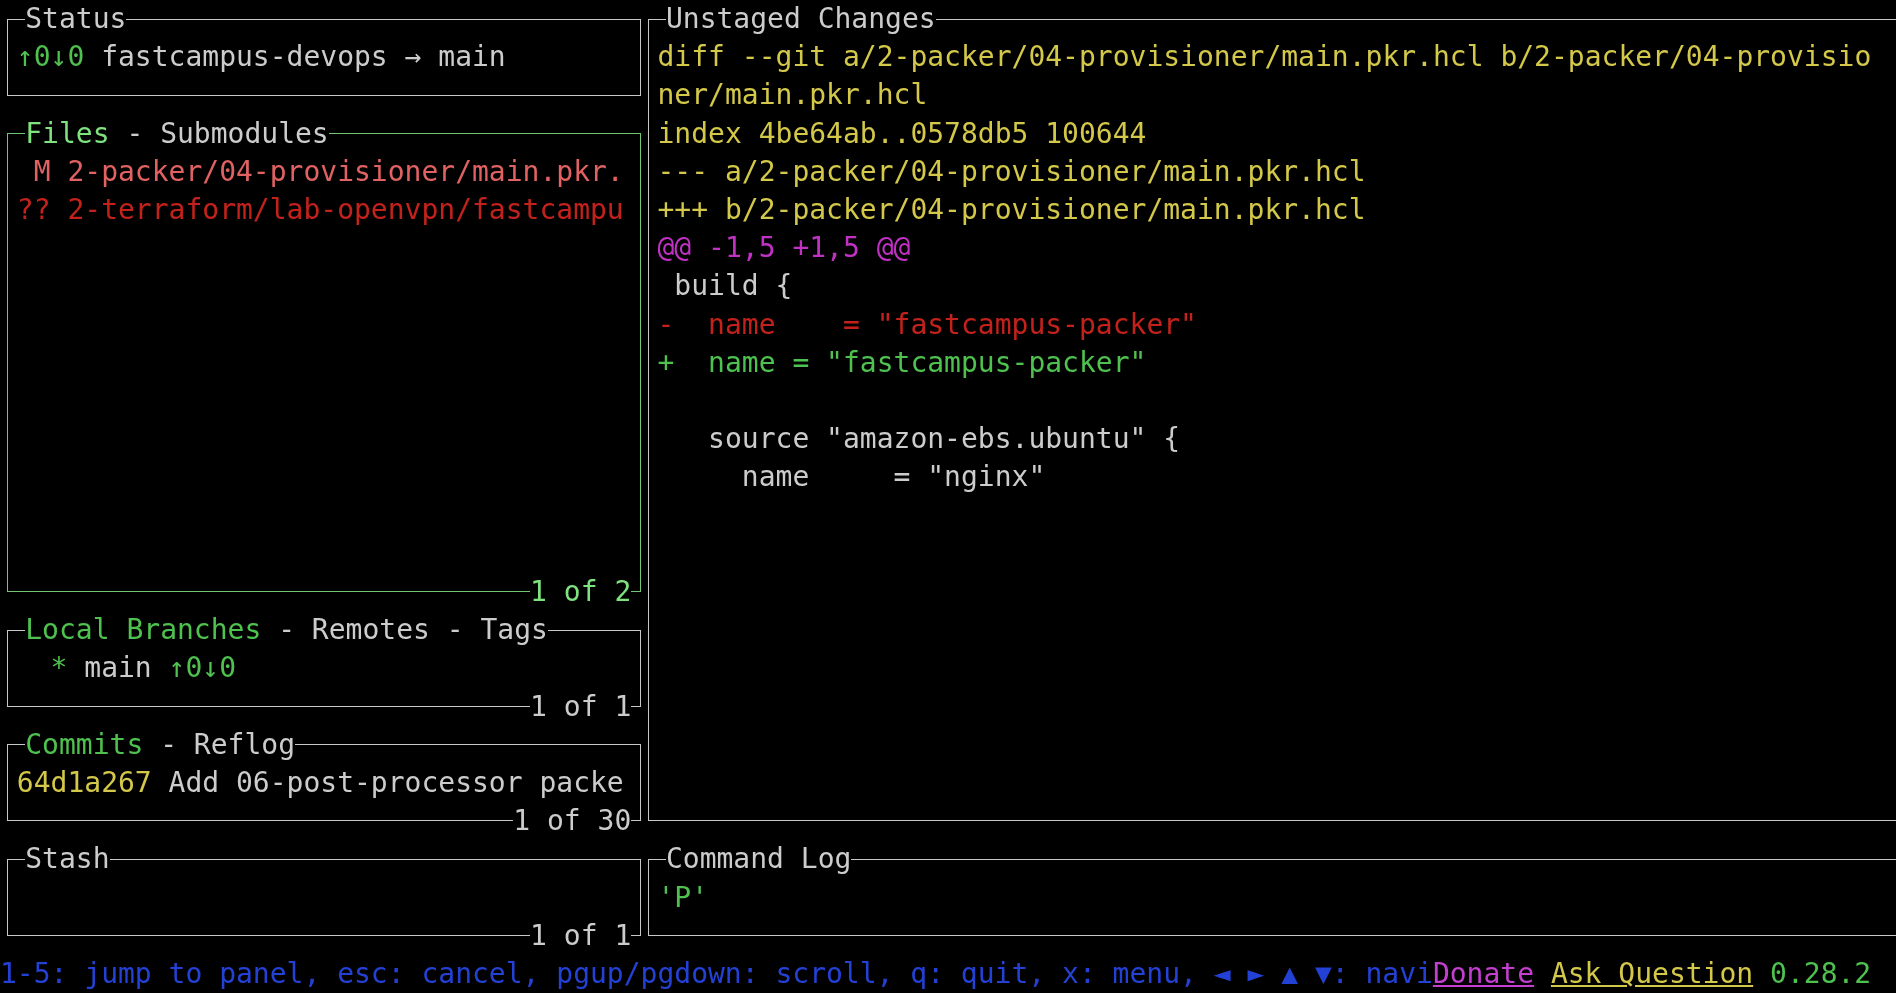  I want to click on commit-hash: 64d1a267, so click(84, 782).